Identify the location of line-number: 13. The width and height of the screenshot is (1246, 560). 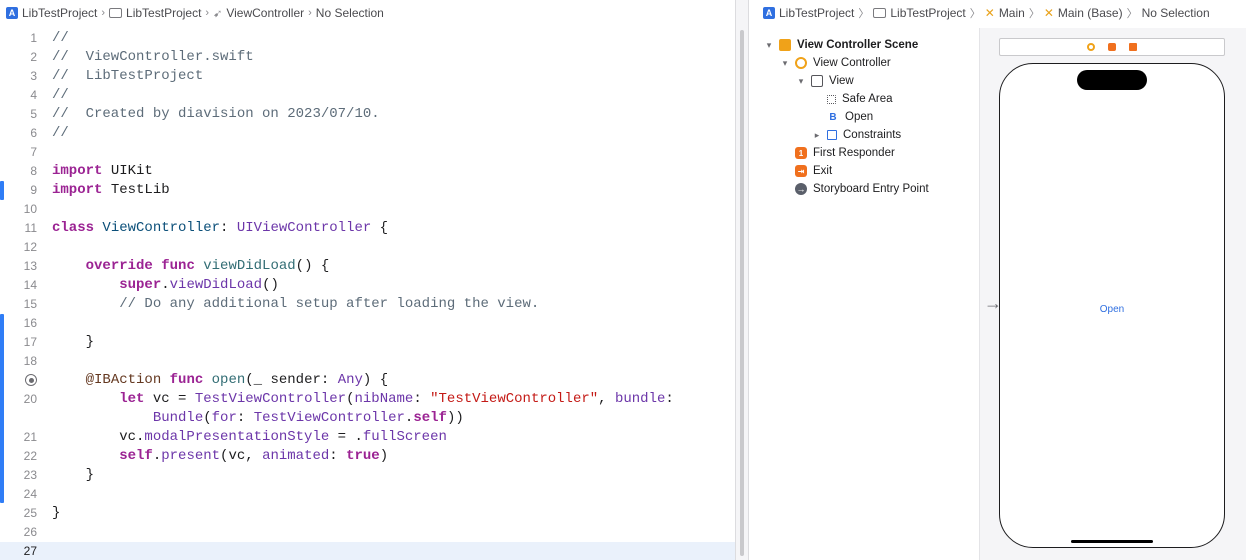
(18, 266).